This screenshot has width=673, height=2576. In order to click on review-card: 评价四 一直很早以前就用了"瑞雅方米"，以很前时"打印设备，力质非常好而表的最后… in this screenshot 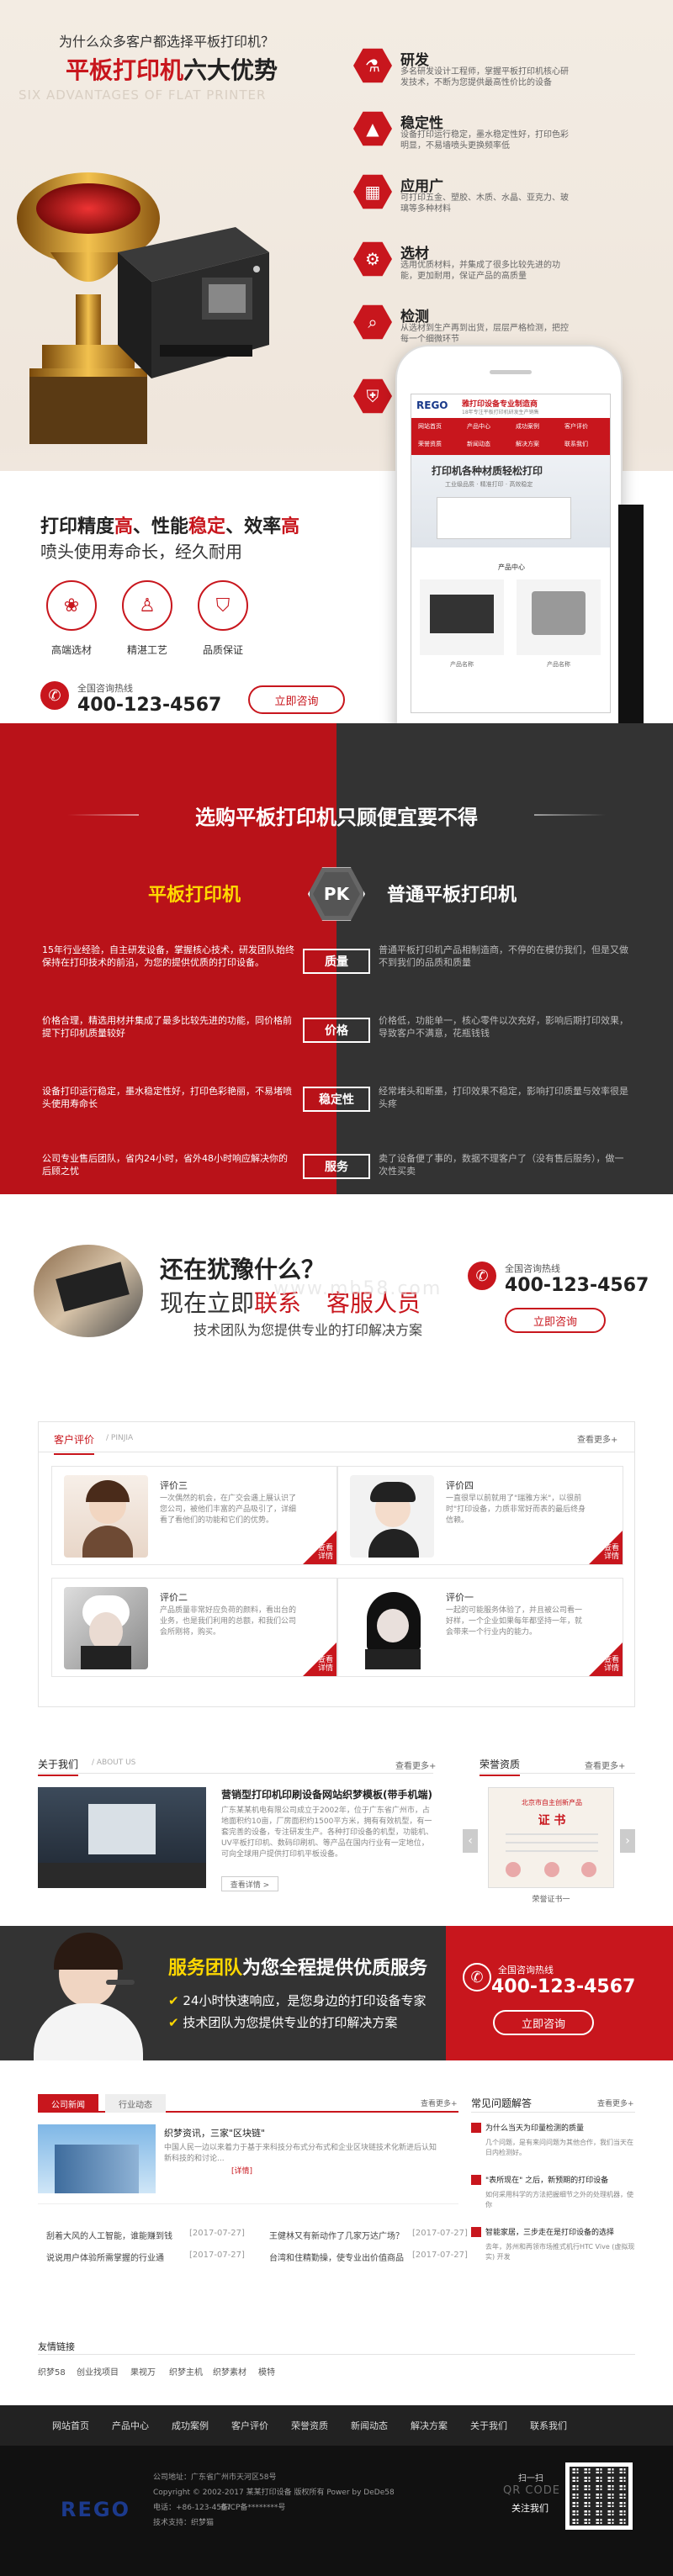, I will do `click(480, 1515)`.